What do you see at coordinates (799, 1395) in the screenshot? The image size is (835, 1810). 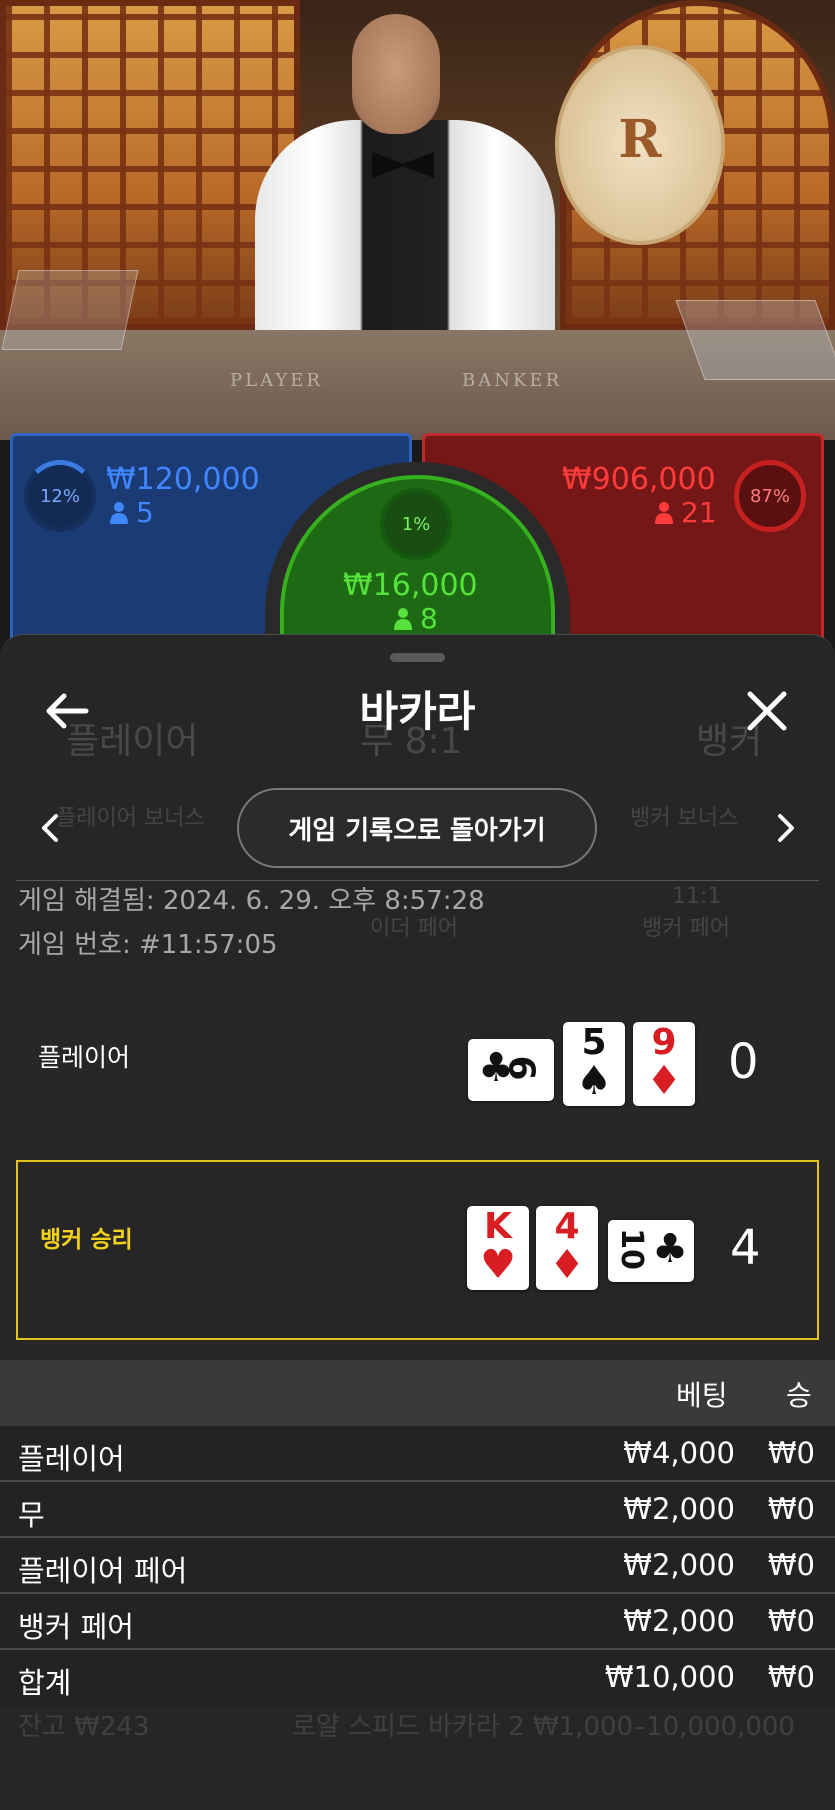 I see `win-column-header: 승` at bounding box center [799, 1395].